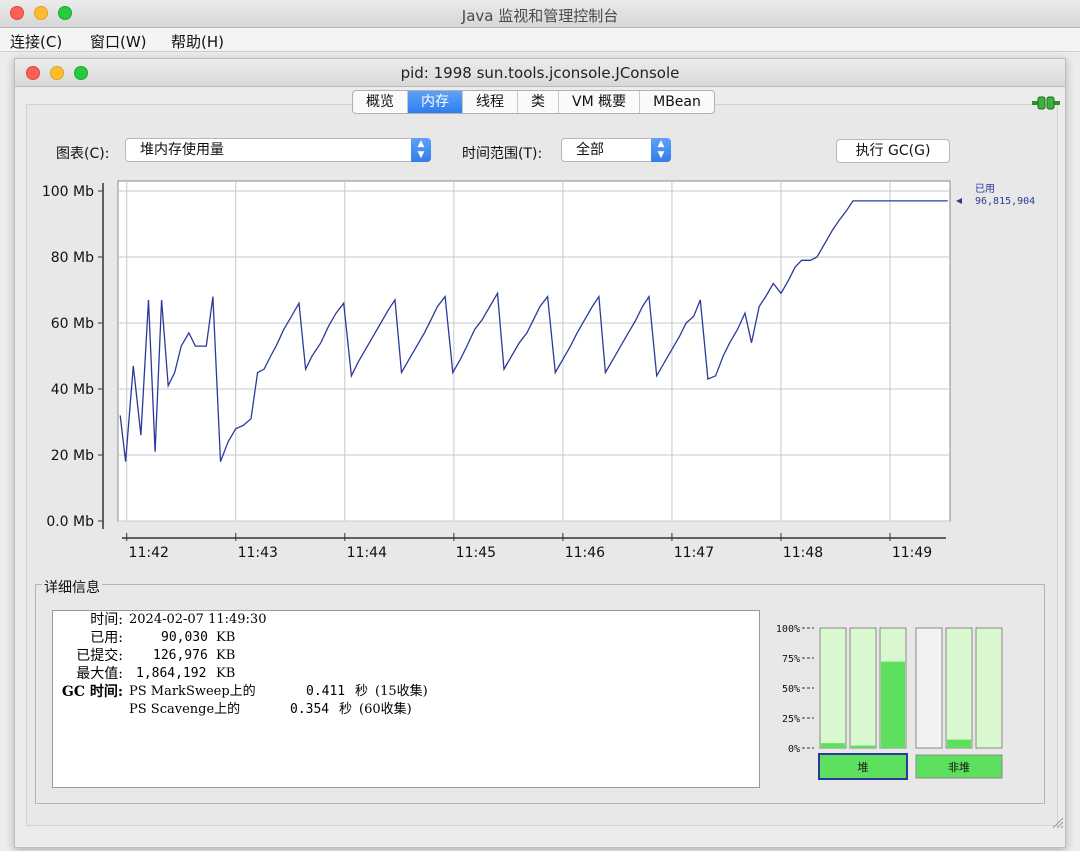 The image size is (1080, 851). Describe the element at coordinates (380, 102) in the screenshot. I see `tab-overview: 概览` at that location.